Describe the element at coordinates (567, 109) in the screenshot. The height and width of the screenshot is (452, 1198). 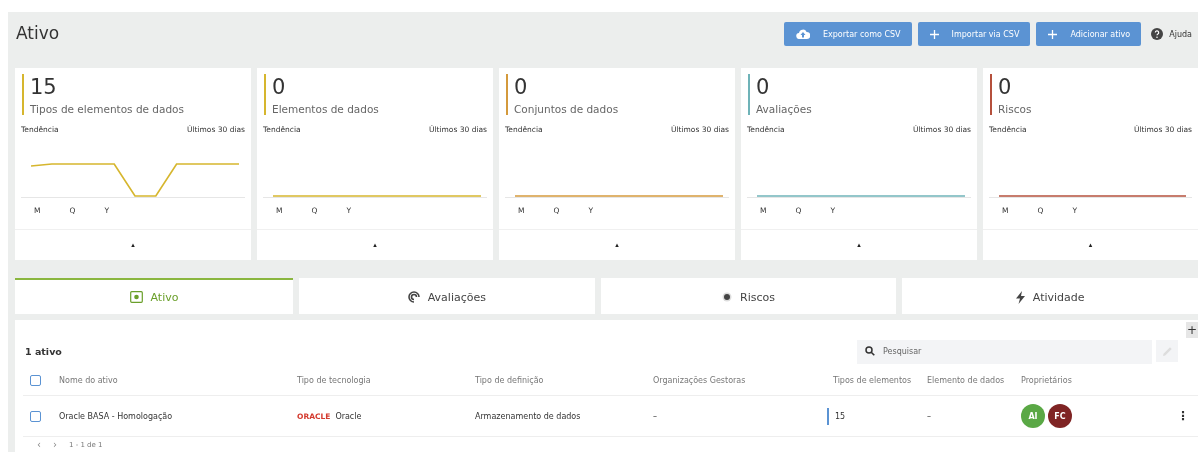
I see `metric-label: Conjuntos de dados` at that location.